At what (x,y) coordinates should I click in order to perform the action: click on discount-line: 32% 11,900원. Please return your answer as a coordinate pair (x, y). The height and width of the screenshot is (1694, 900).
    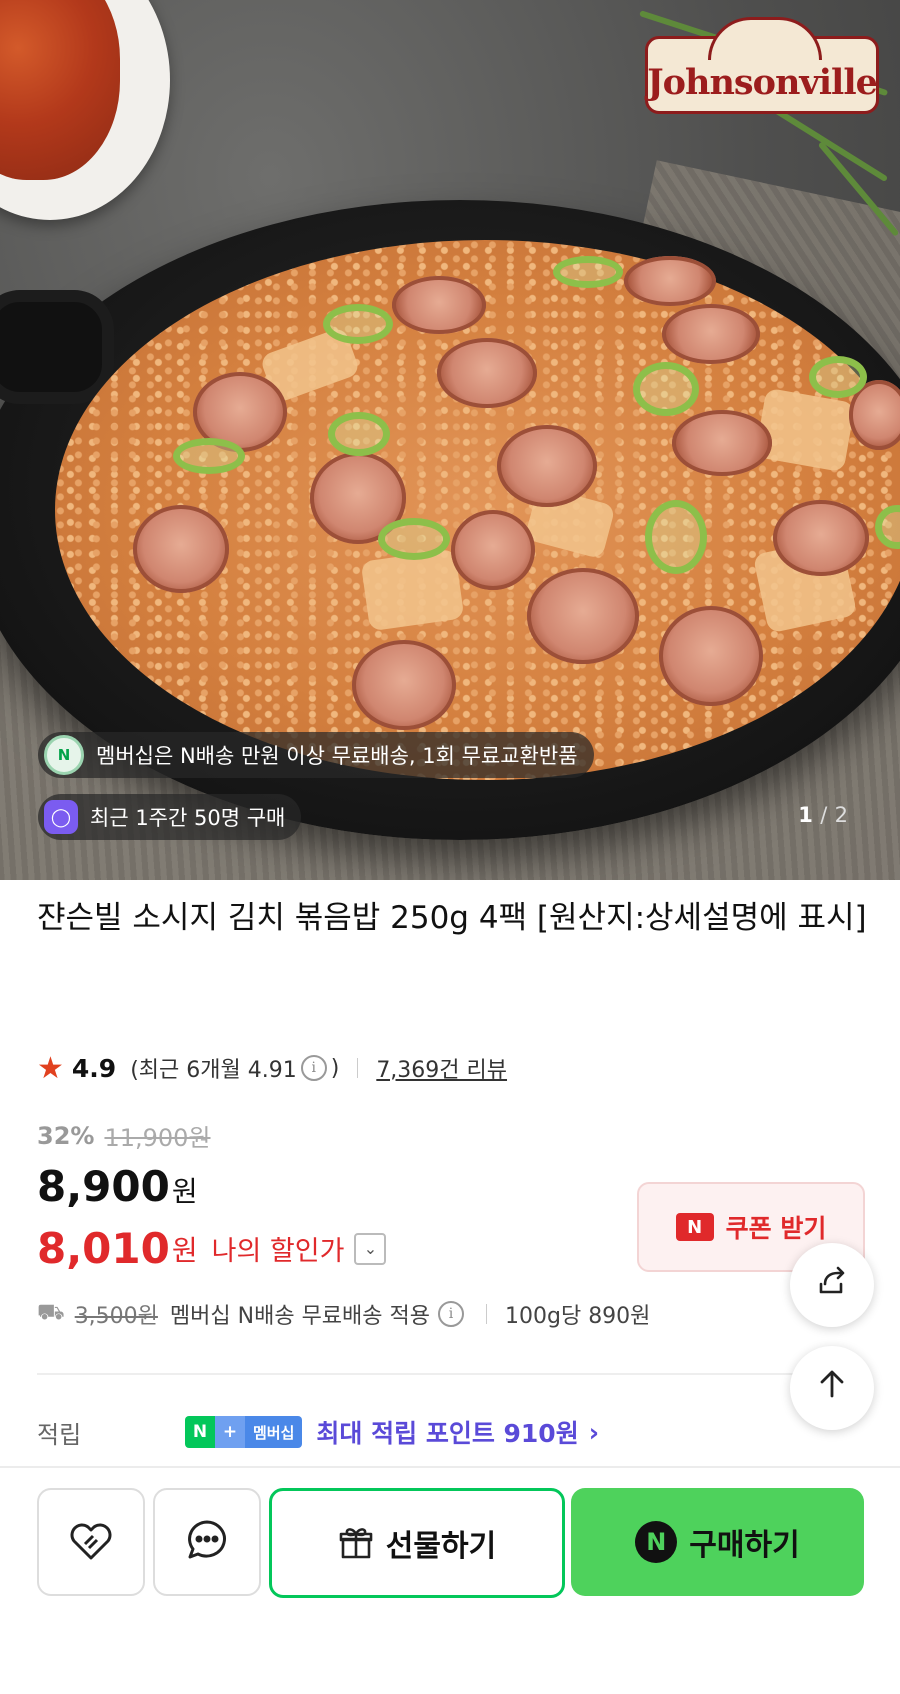
    Looking at the image, I should click on (124, 1135).